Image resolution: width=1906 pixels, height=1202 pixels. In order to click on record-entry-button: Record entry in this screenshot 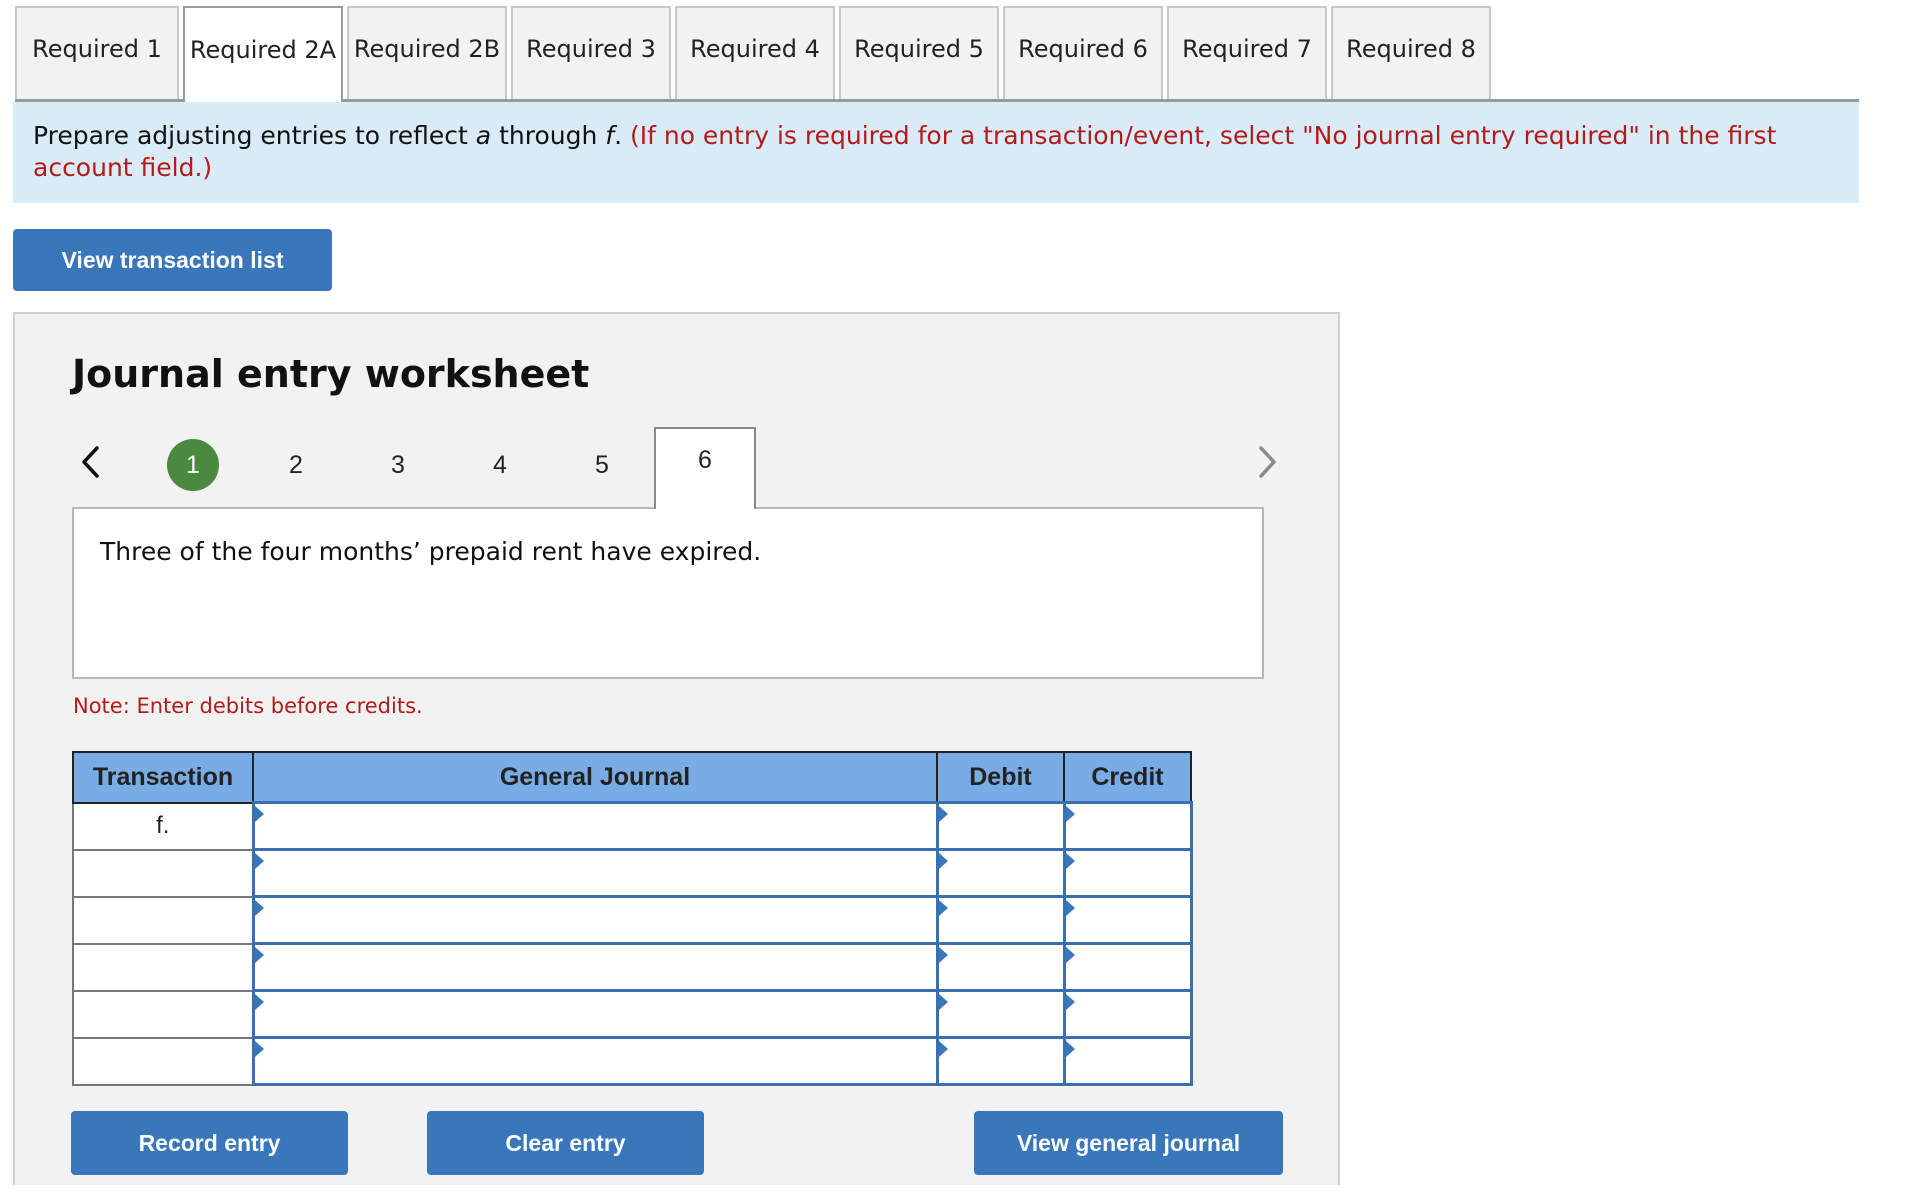, I will do `click(209, 1143)`.